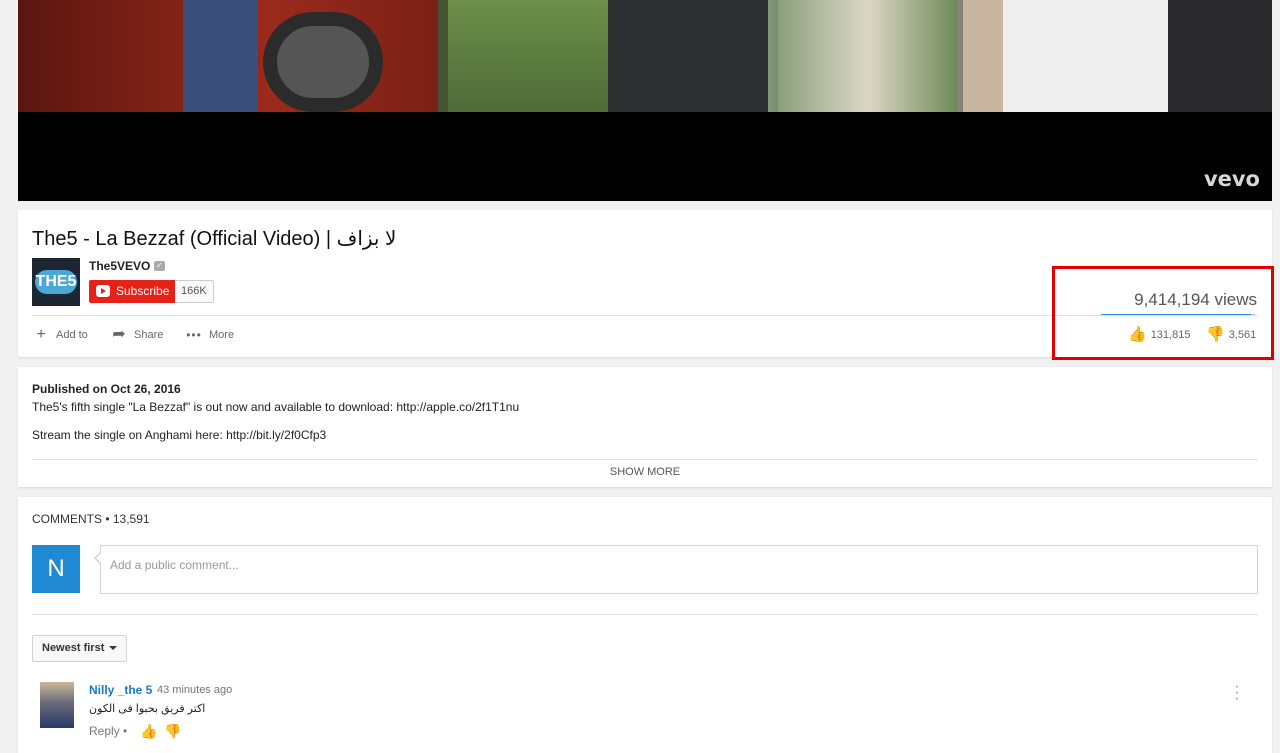 This screenshot has height=753, width=1280. I want to click on youtube-play-icon, so click(103, 291).